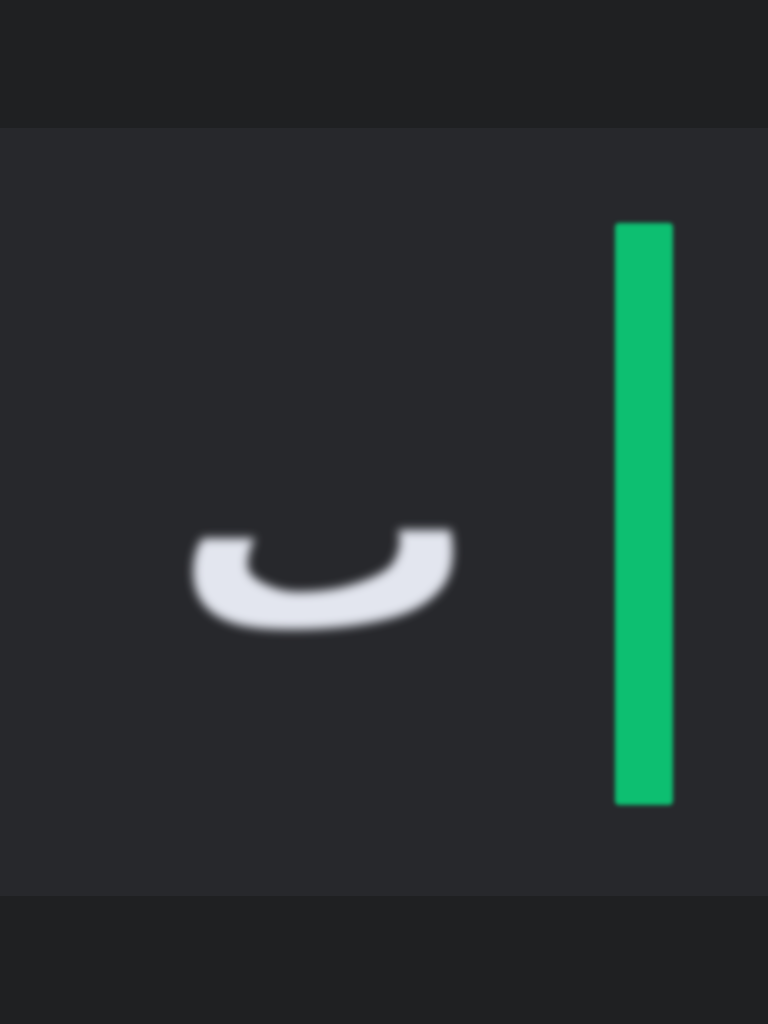 This screenshot has height=1024, width=768. Describe the element at coordinates (644, 514) in the screenshot. I see `active-indicator-bar` at that location.